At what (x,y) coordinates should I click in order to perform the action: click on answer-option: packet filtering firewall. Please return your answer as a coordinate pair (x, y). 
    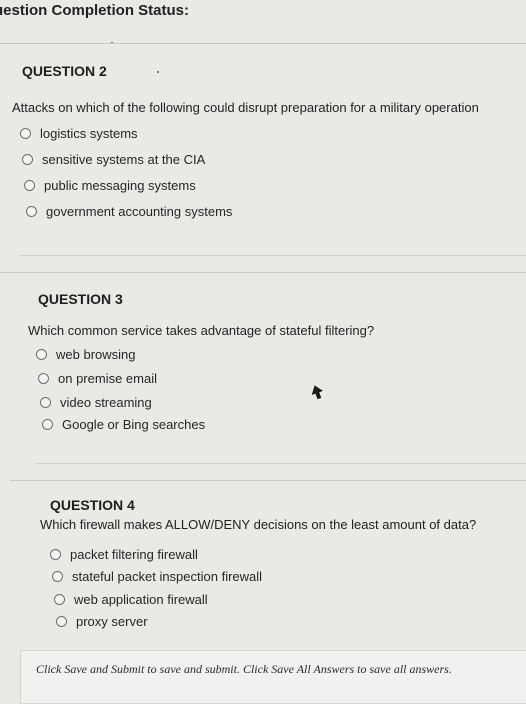
    Looking at the image, I should click on (124, 554).